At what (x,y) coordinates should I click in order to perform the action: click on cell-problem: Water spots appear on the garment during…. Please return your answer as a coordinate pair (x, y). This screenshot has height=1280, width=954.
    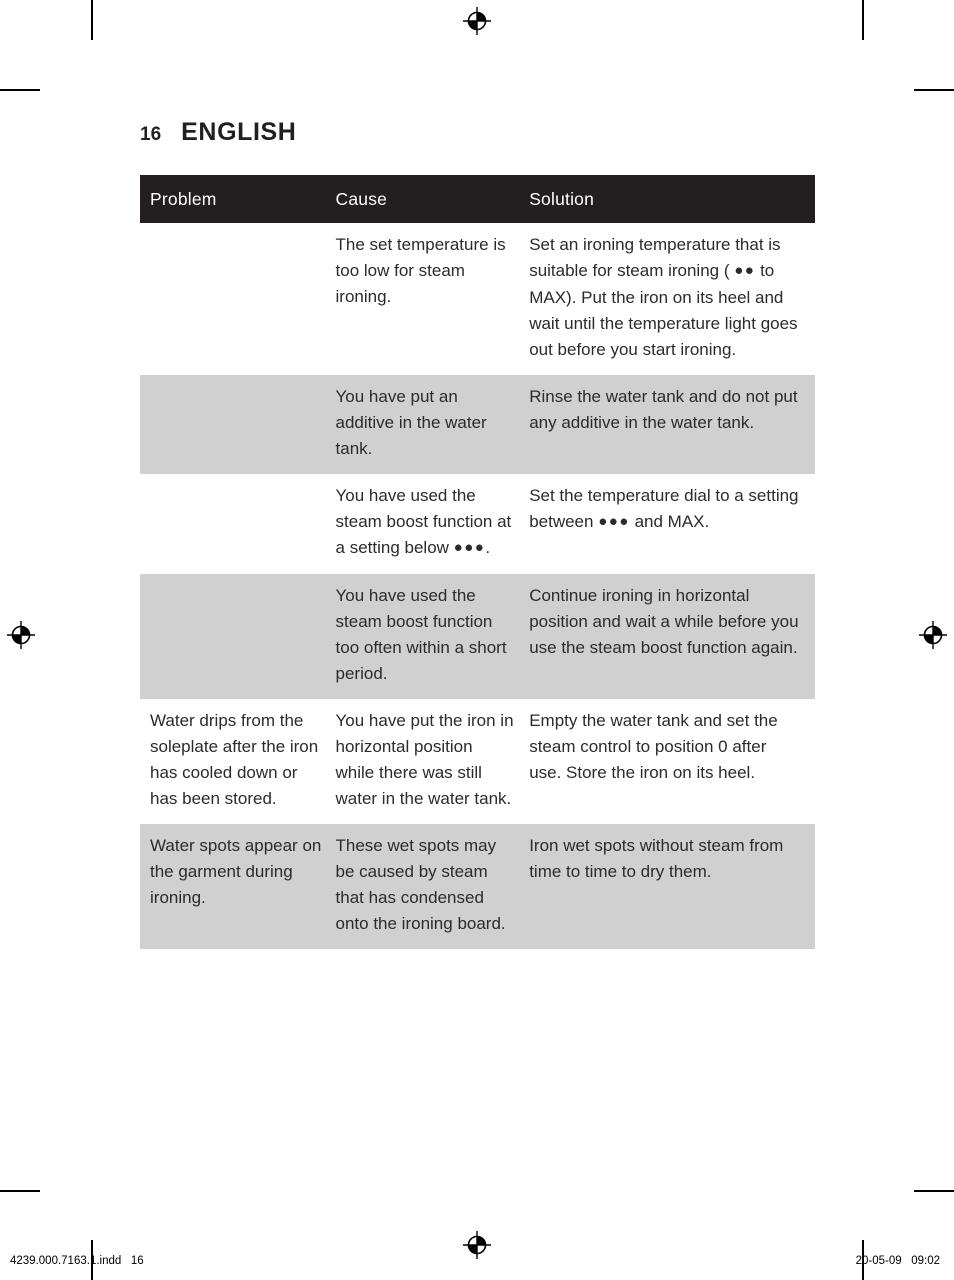
    Looking at the image, I should click on (236, 871).